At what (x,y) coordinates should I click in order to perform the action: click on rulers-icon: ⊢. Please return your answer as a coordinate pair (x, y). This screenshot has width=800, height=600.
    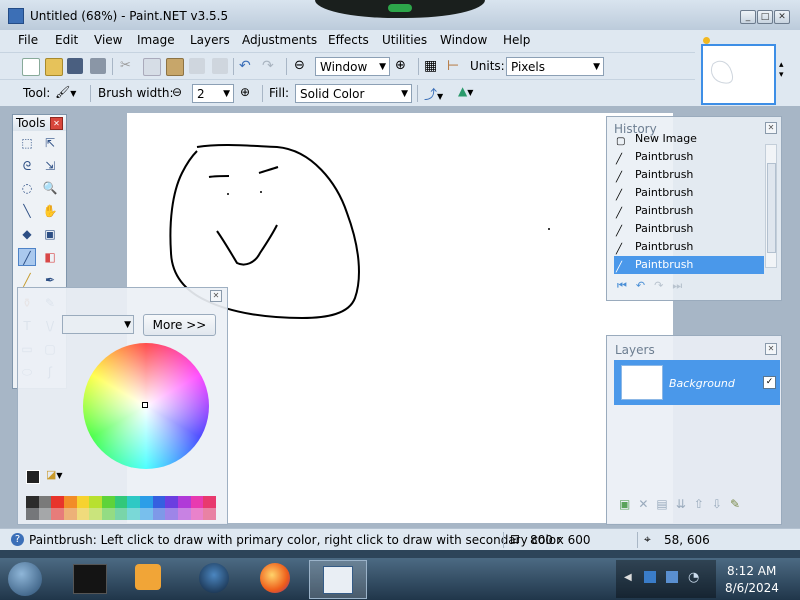
    Looking at the image, I should click on (455, 66).